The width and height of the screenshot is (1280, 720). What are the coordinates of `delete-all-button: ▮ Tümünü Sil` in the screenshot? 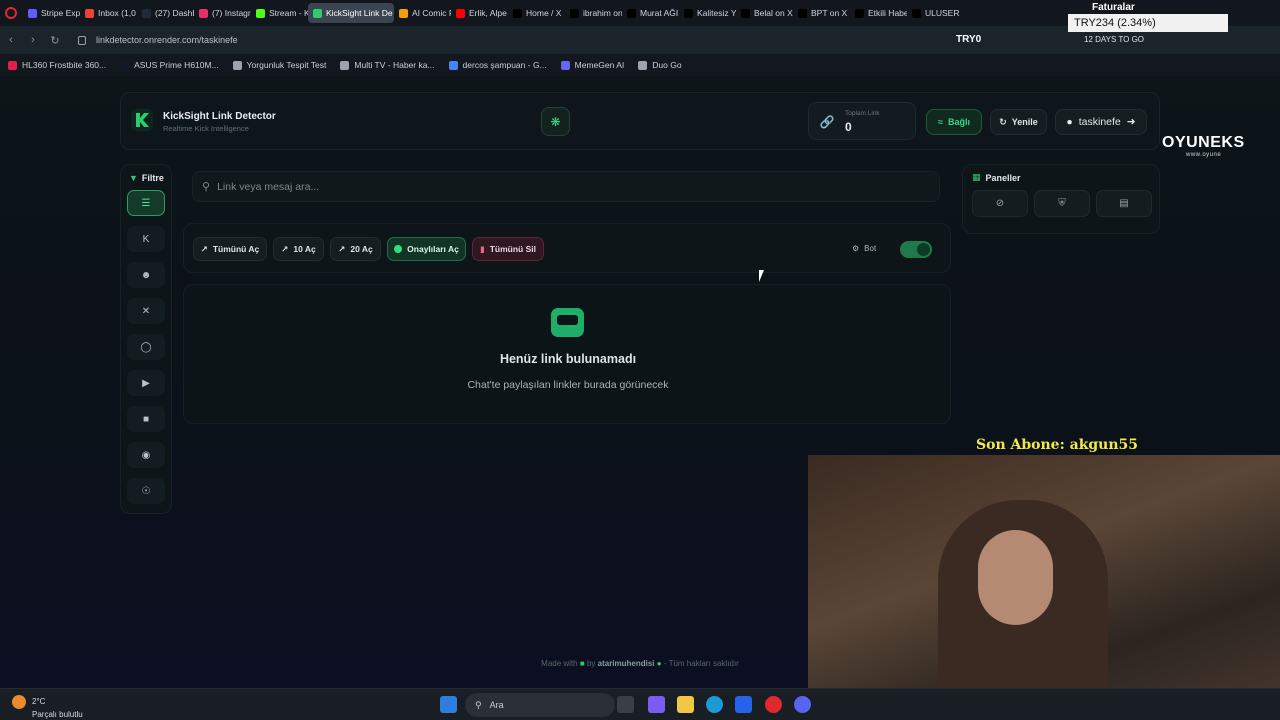 It's located at (508, 249).